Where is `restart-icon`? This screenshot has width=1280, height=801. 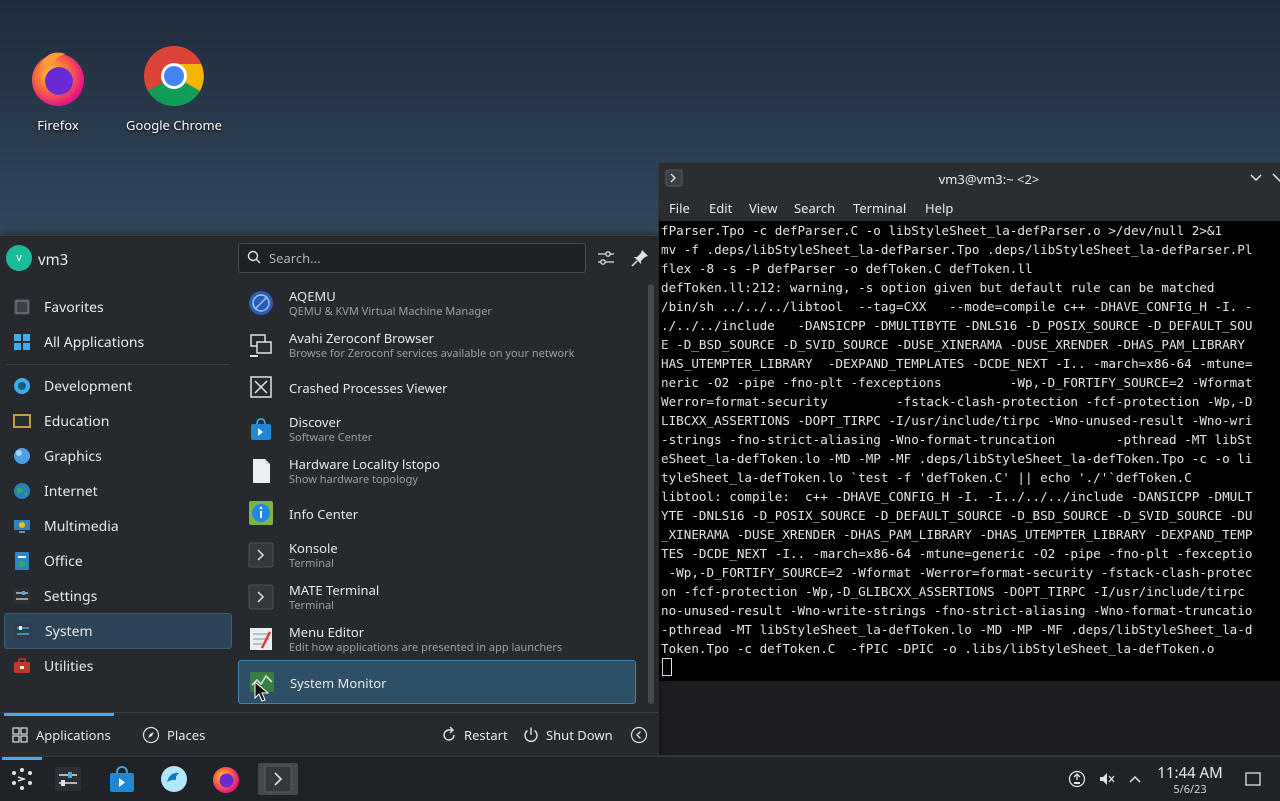 restart-icon is located at coordinates (449, 733).